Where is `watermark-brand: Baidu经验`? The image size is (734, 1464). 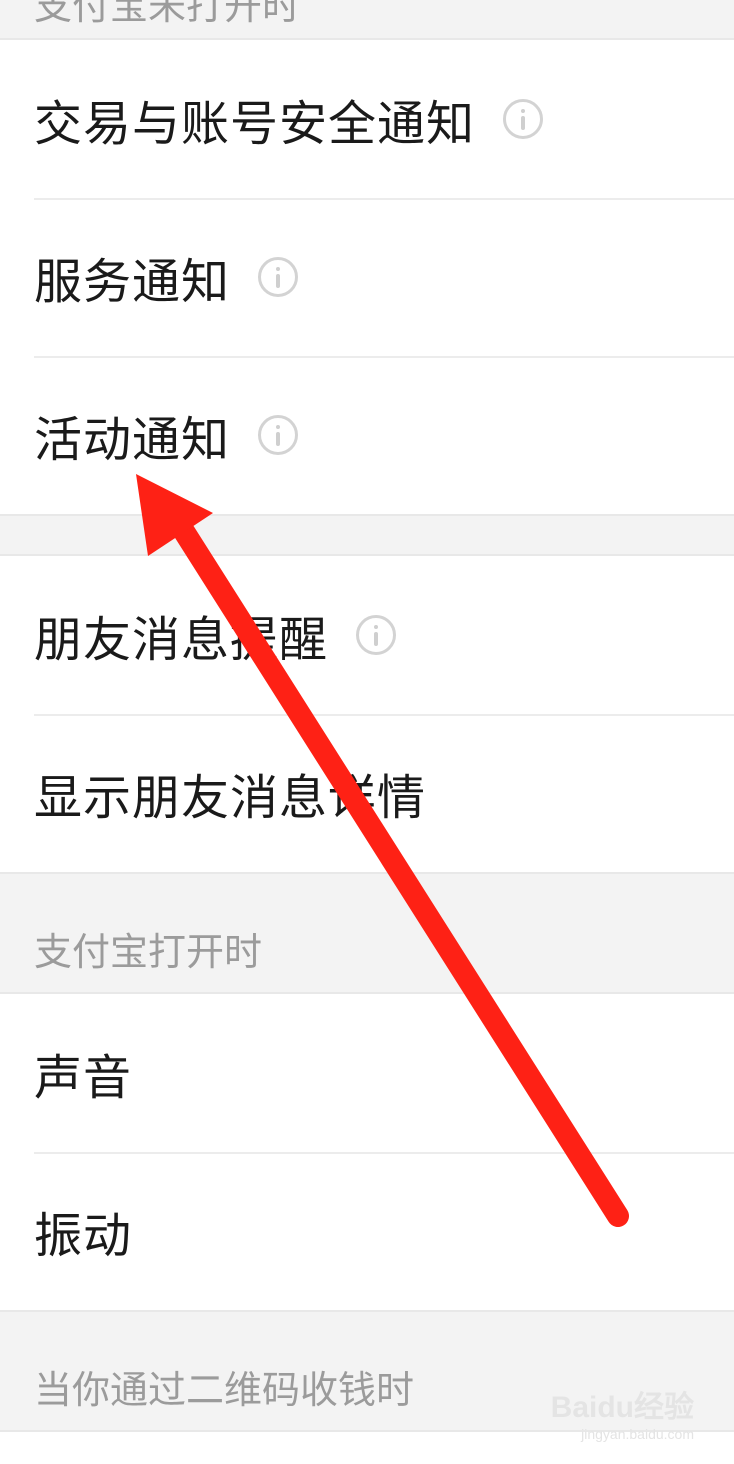 watermark-brand: Baidu经验 is located at coordinates (622, 1407).